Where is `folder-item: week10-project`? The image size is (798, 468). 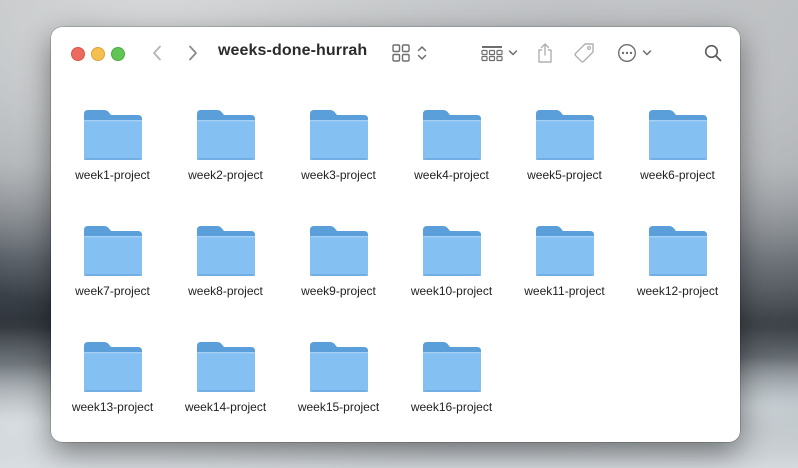
folder-item: week10-project is located at coordinates (451, 274).